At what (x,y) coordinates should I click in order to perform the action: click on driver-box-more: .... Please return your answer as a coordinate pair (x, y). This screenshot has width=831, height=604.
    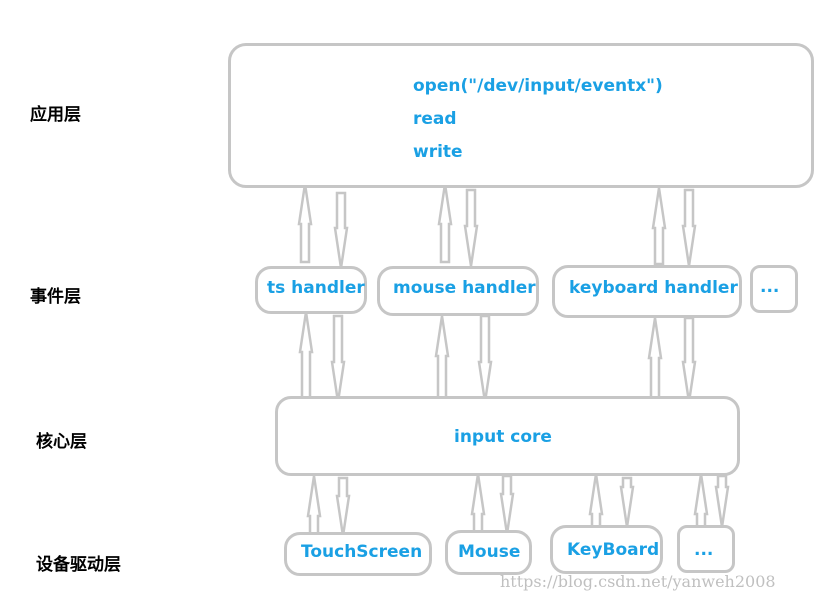
    Looking at the image, I should click on (706, 549).